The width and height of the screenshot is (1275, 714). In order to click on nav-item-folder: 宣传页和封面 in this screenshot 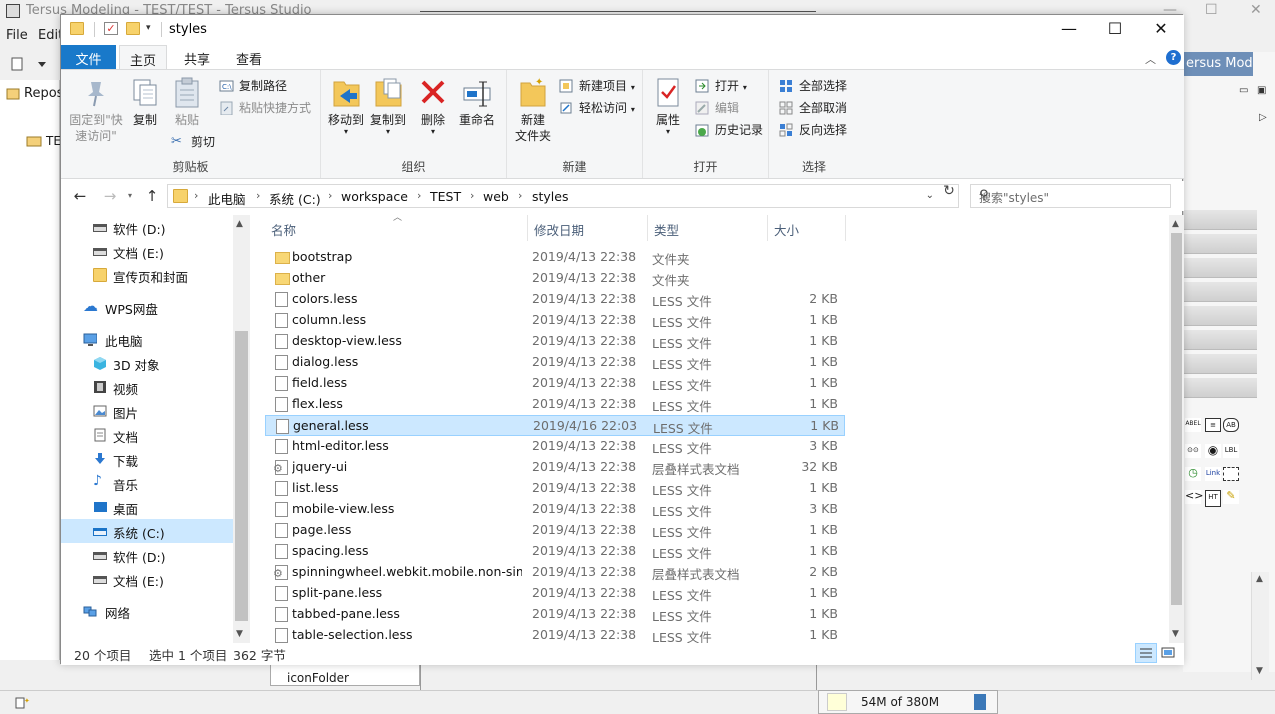, I will do `click(147, 275)`.